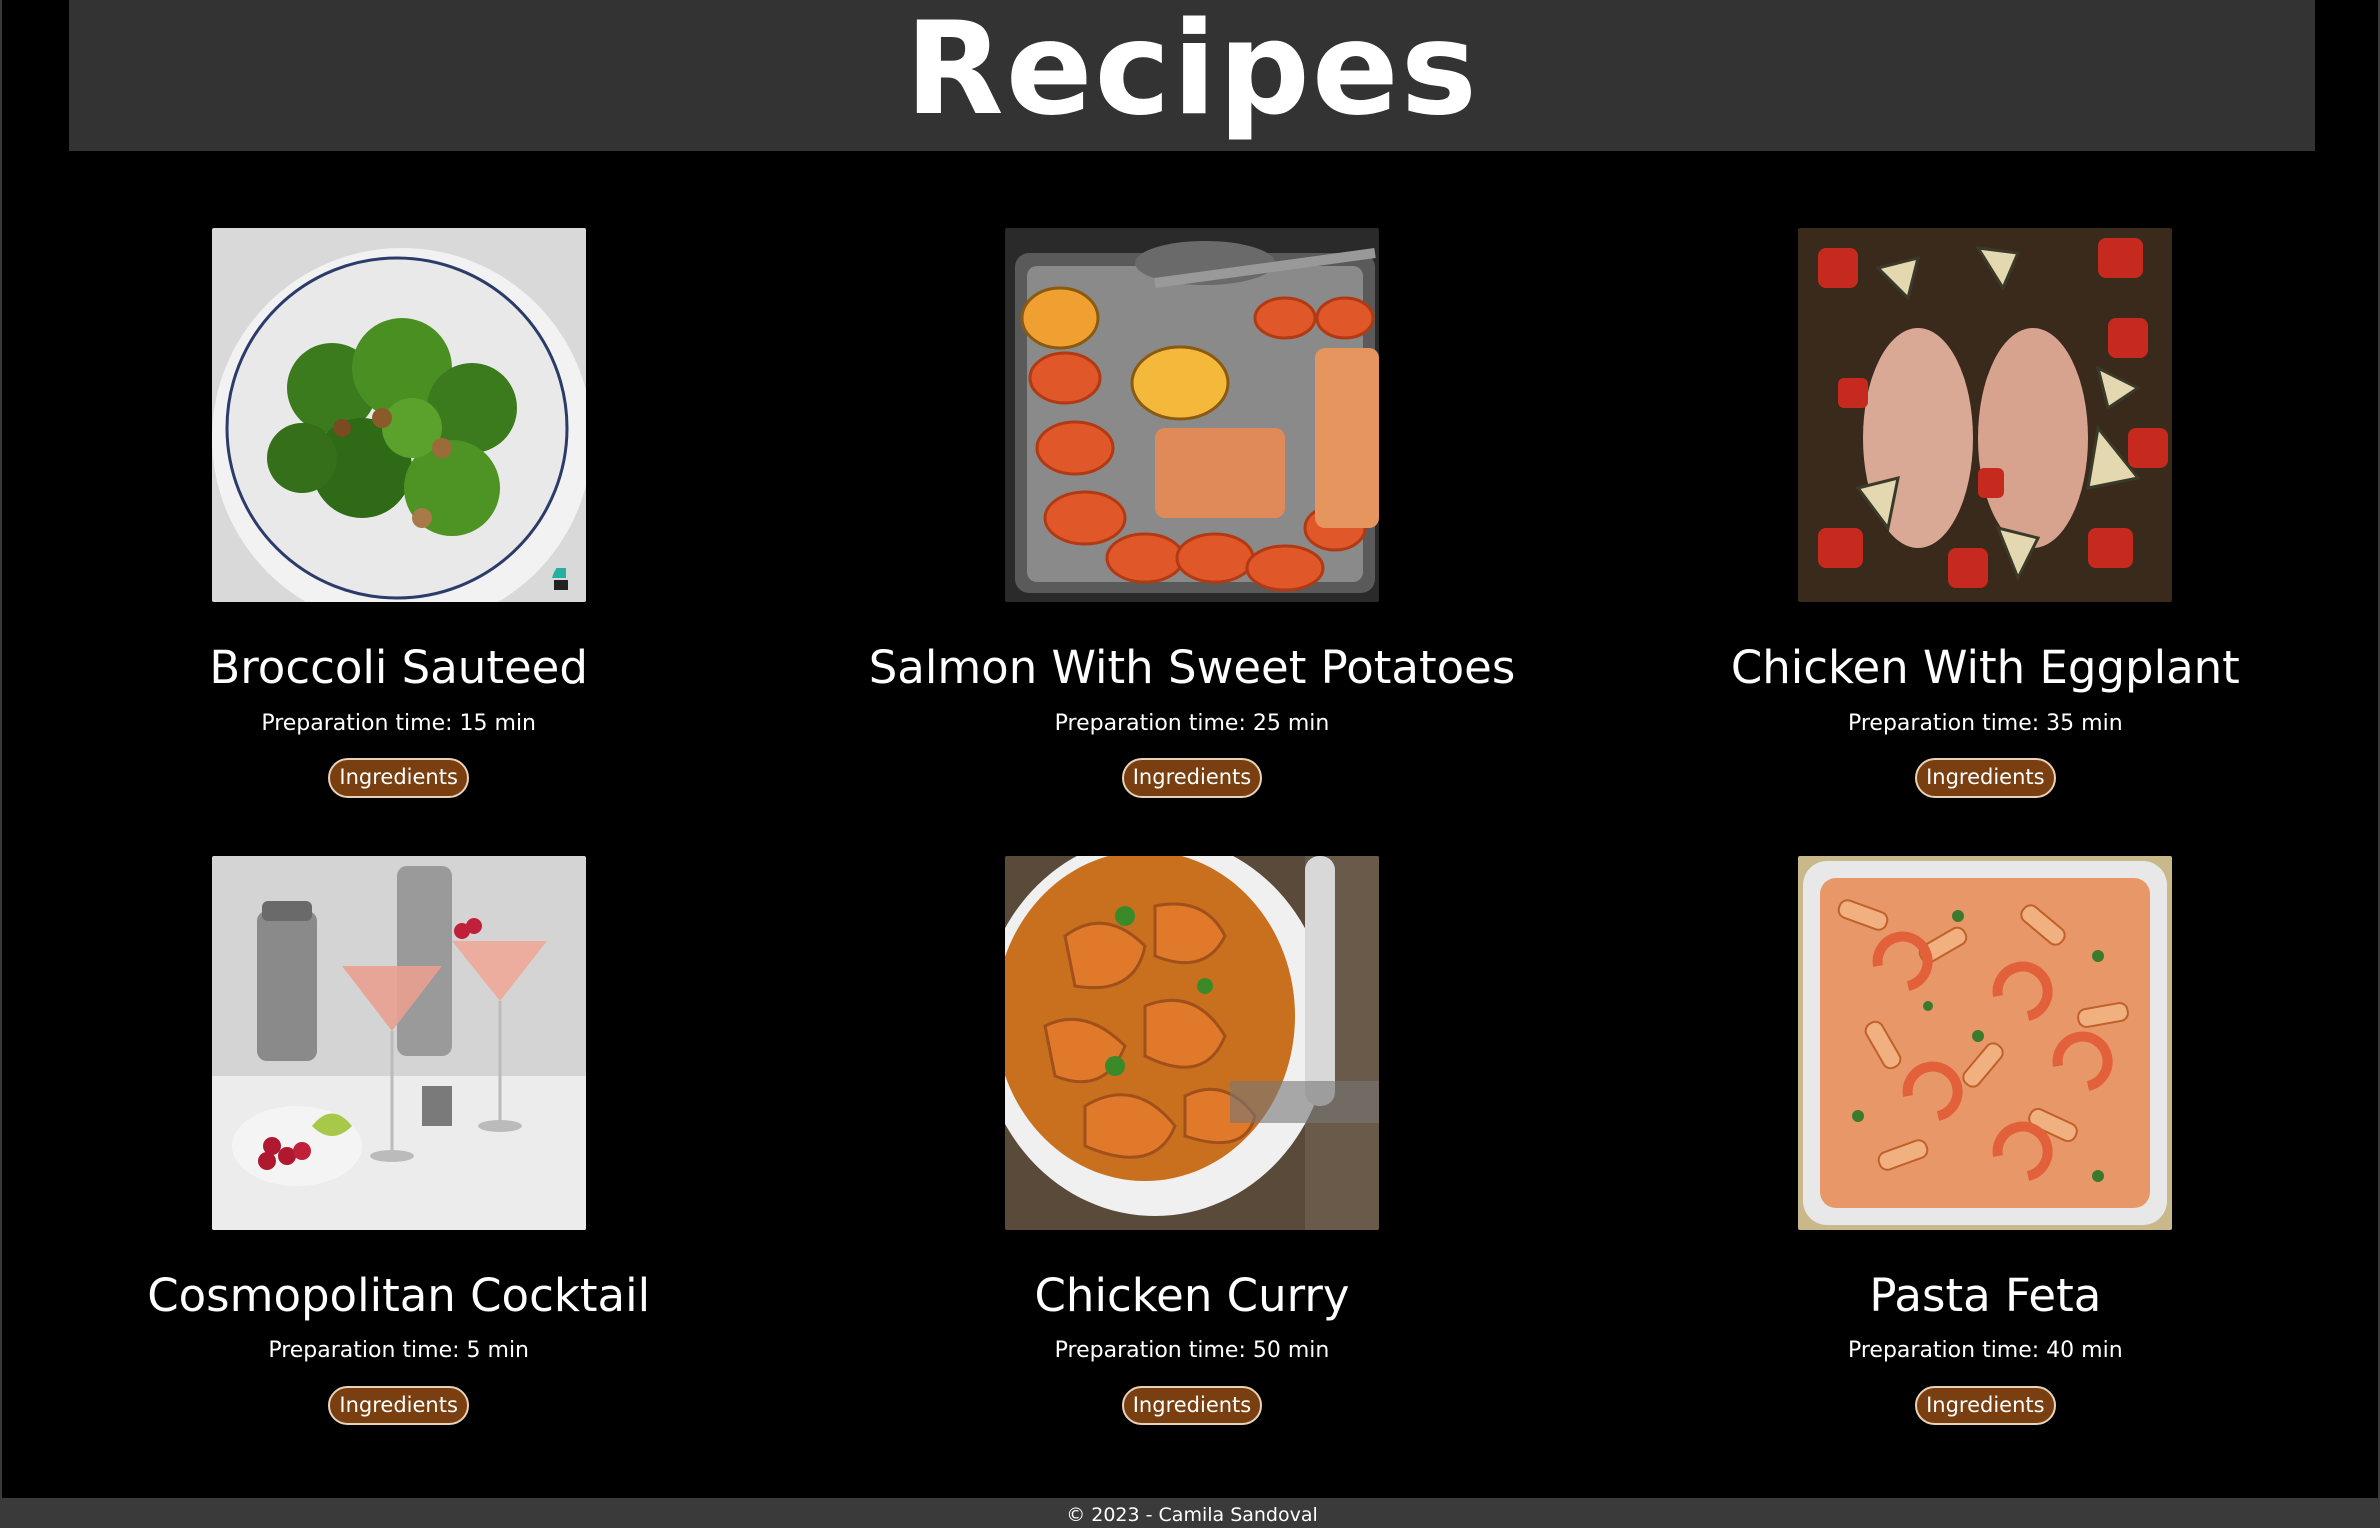  What do you see at coordinates (1192, 723) in the screenshot?
I see `prep-time: Preparation time: 25 min` at bounding box center [1192, 723].